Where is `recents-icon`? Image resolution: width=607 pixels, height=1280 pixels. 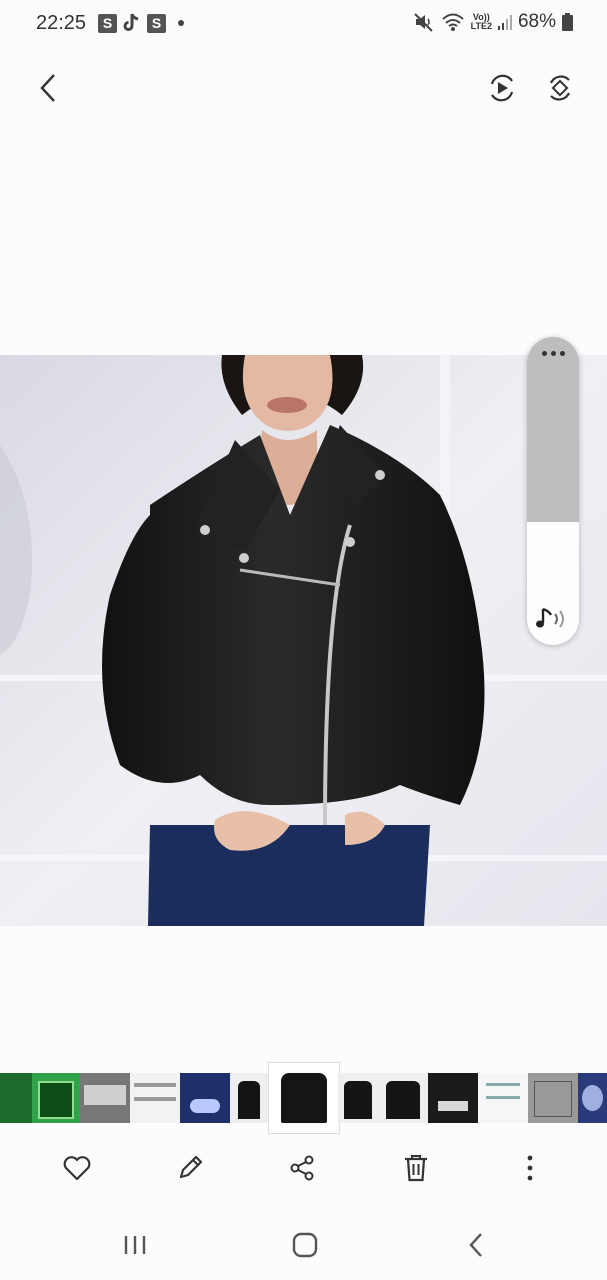 recents-icon is located at coordinates (135, 1245).